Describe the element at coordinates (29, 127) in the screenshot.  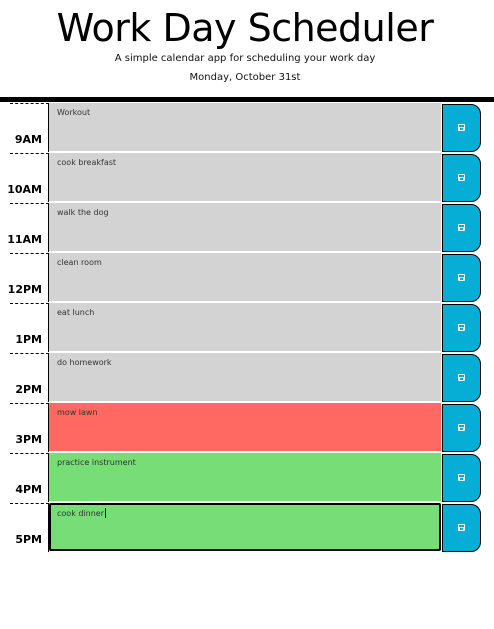
I see `hour-column: 9AM` at that location.